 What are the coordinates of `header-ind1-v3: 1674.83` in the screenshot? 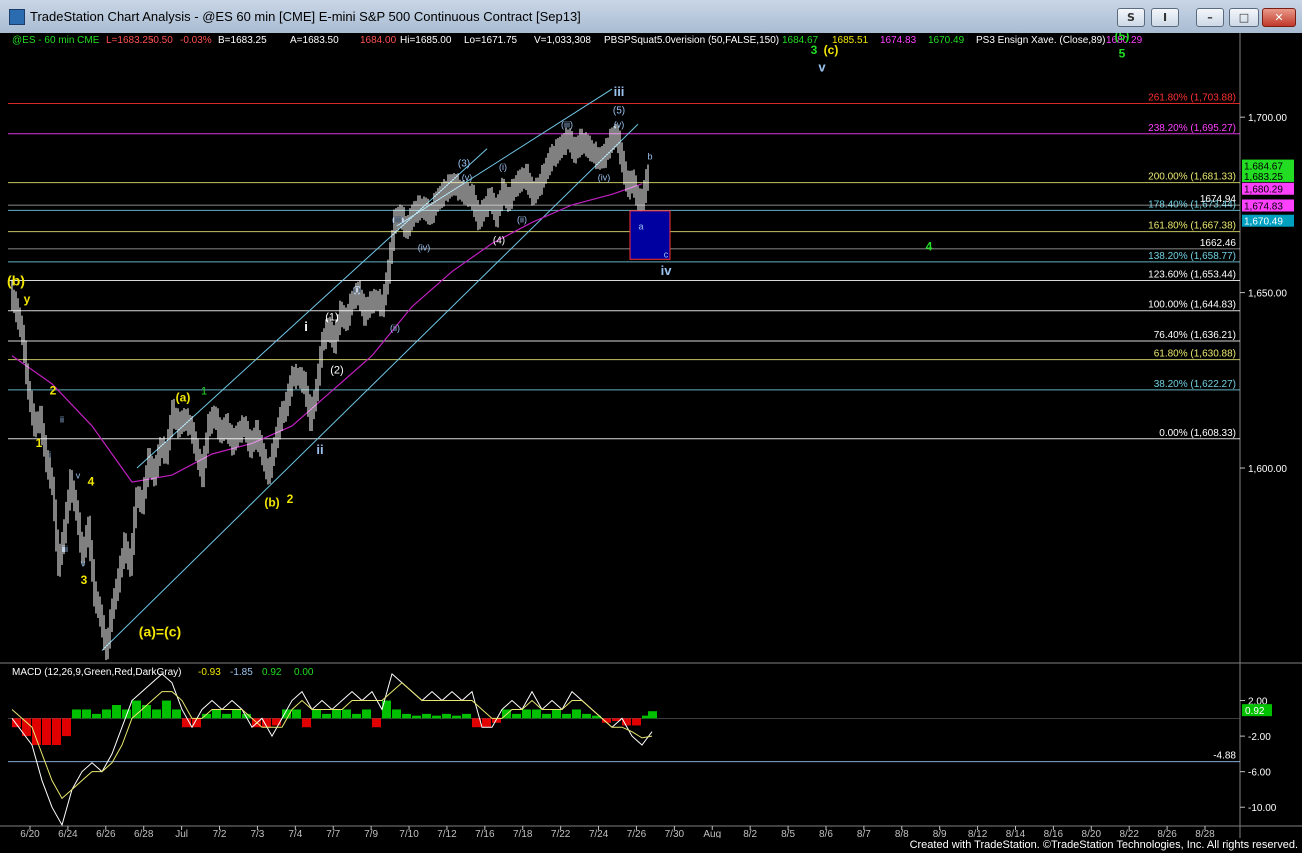 It's located at (898, 40).